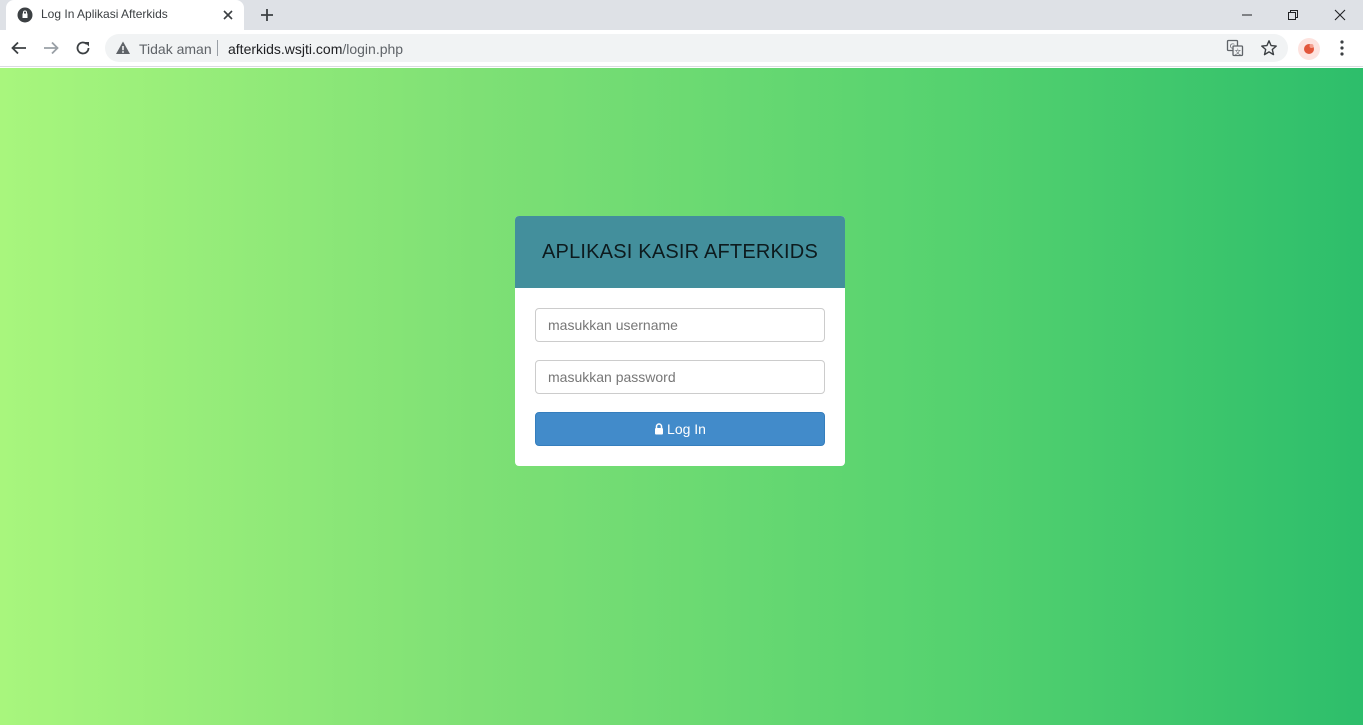  I want to click on tab-title: Log In Aplikasi Afterkids, so click(104, 14).